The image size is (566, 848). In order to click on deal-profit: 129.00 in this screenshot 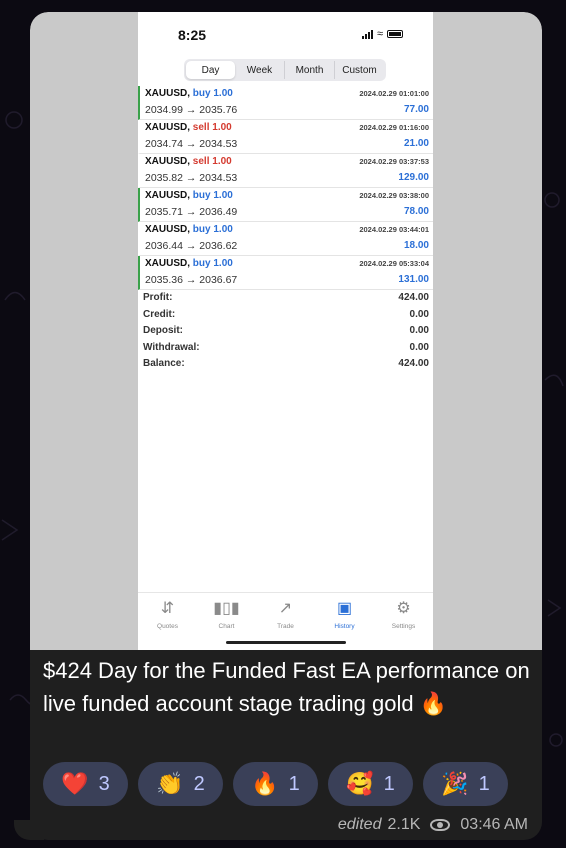, I will do `click(413, 177)`.